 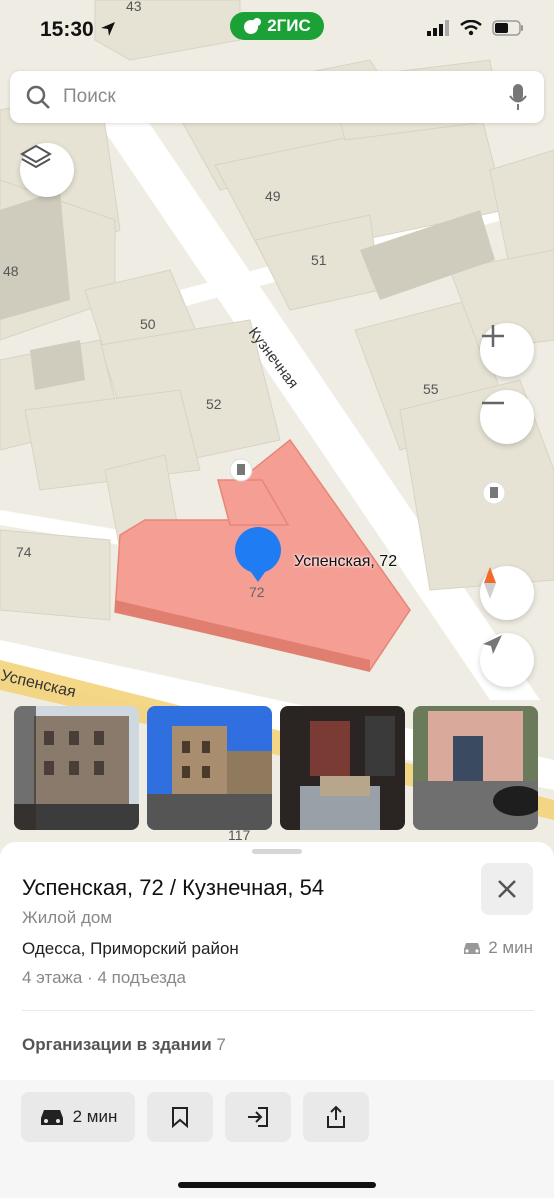 What do you see at coordinates (253, 26) in the screenshot?
I see `dog-logo-icon` at bounding box center [253, 26].